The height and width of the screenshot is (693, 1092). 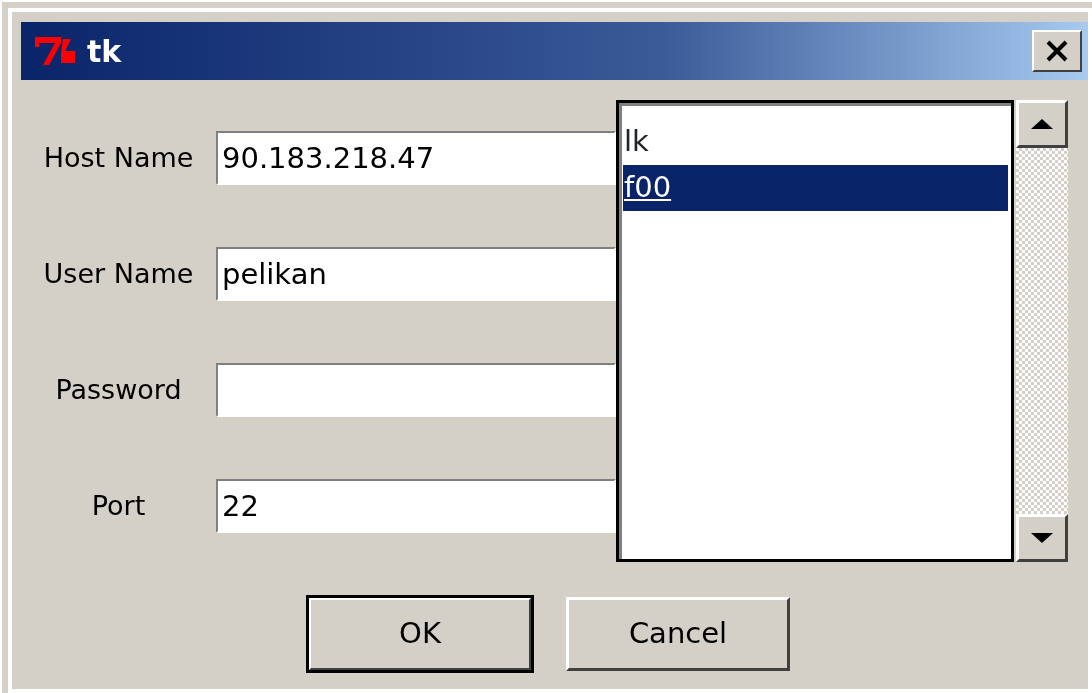 I want to click on field-label: User Name, so click(x=118, y=273).